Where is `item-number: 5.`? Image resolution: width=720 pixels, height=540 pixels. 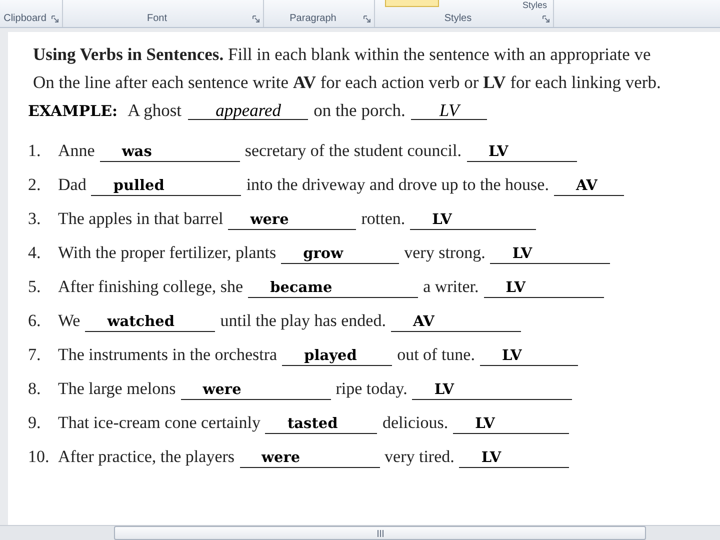
item-number: 5. is located at coordinates (35, 287).